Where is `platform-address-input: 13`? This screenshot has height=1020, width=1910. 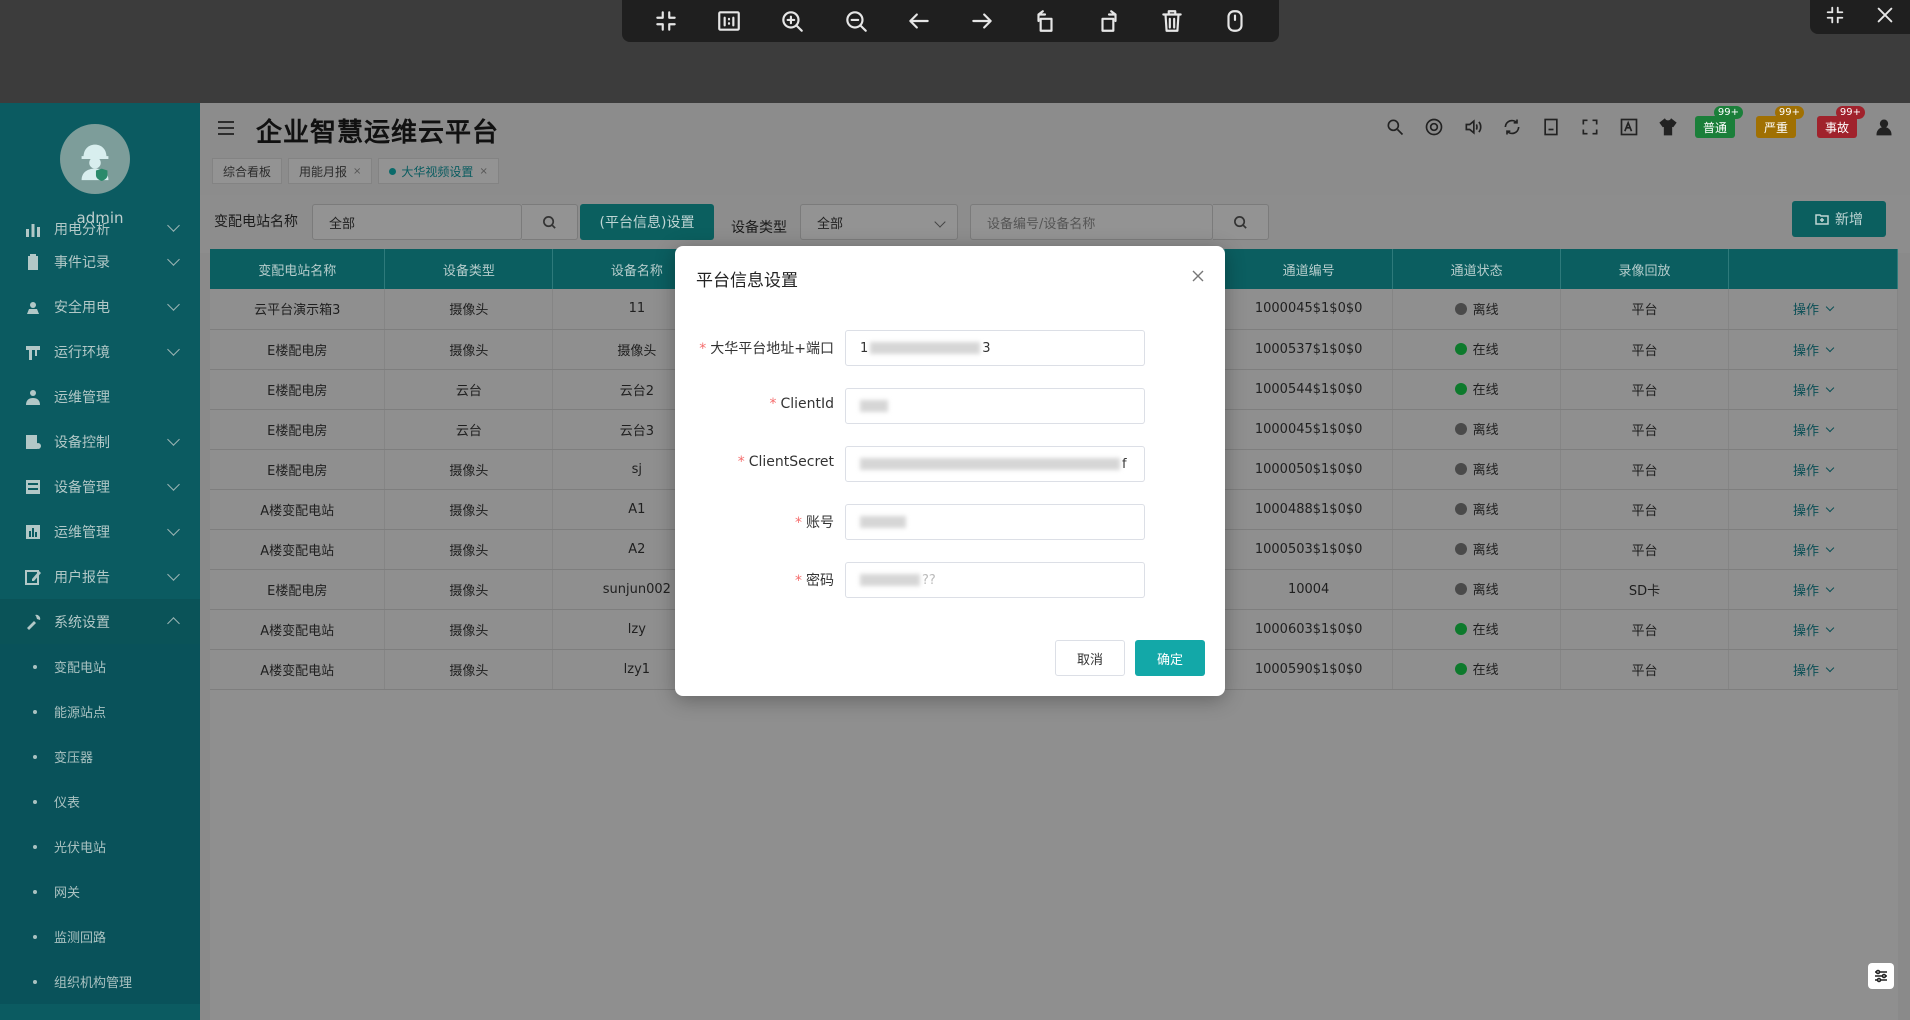
platform-address-input: 13 is located at coordinates (995, 348).